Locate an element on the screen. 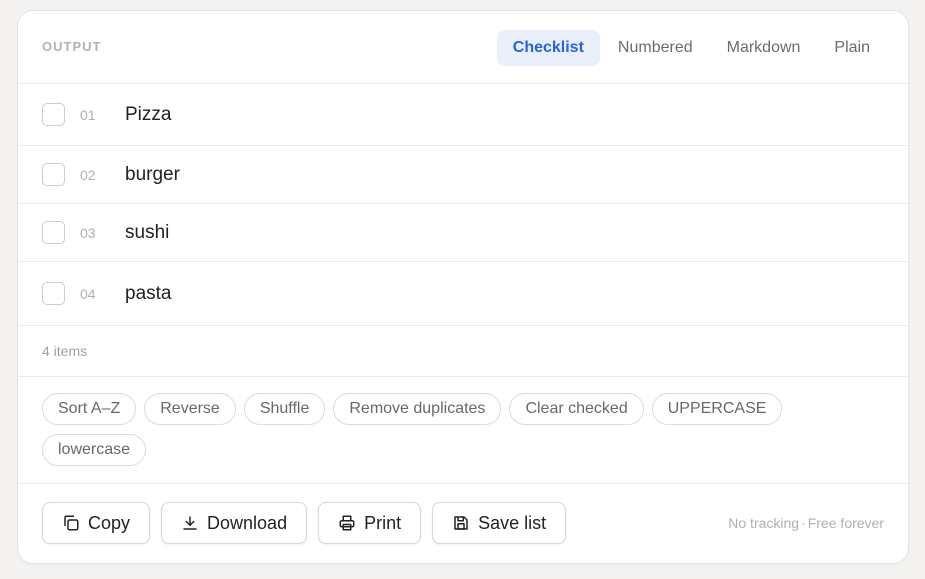 Image resolution: width=925 pixels, height=579 pixels. lowercase-button: lowercase is located at coordinates (94, 450).